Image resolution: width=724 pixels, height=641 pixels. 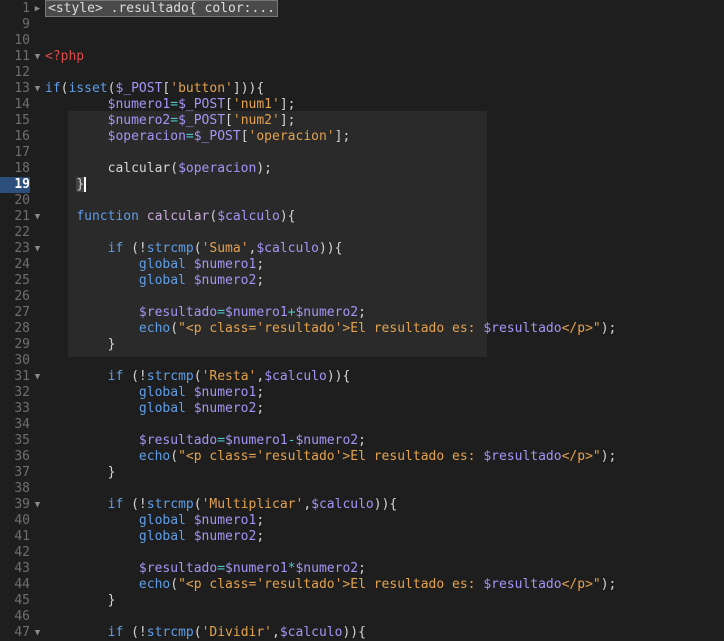 What do you see at coordinates (22, 120) in the screenshot?
I see `line-number: 15` at bounding box center [22, 120].